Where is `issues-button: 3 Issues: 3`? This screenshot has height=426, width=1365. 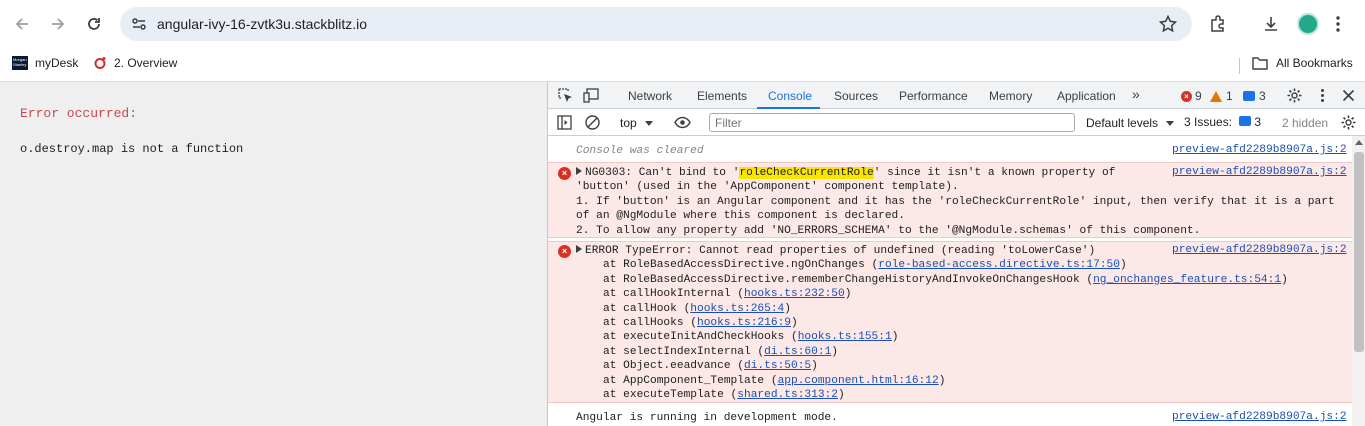 issues-button: 3 Issues: 3 is located at coordinates (1222, 122).